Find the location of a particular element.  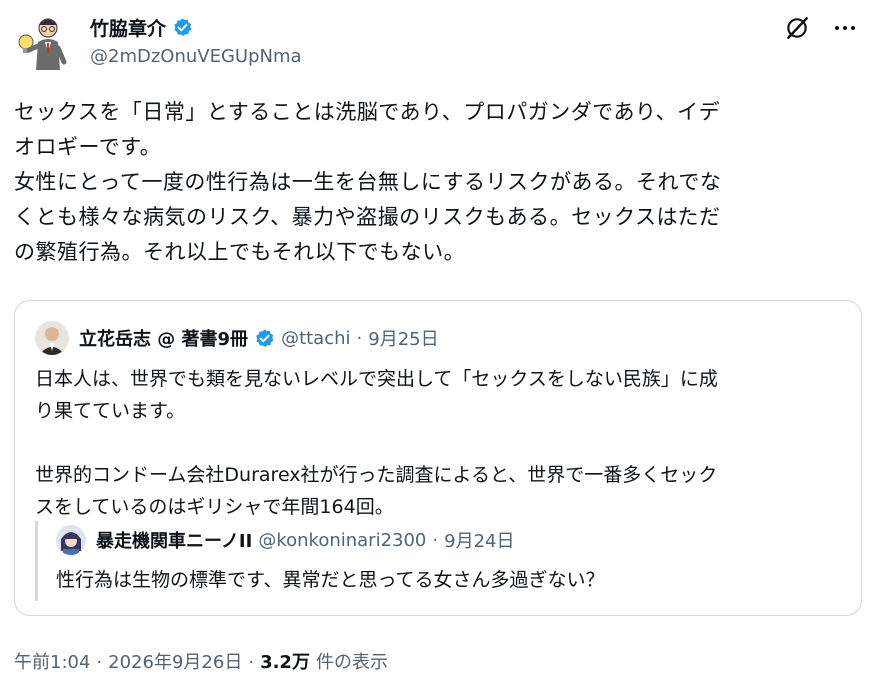

nested-quote-header: 暴走機関車ニーノII @konkoninari2300 · 9月24日 is located at coordinates (285, 540).